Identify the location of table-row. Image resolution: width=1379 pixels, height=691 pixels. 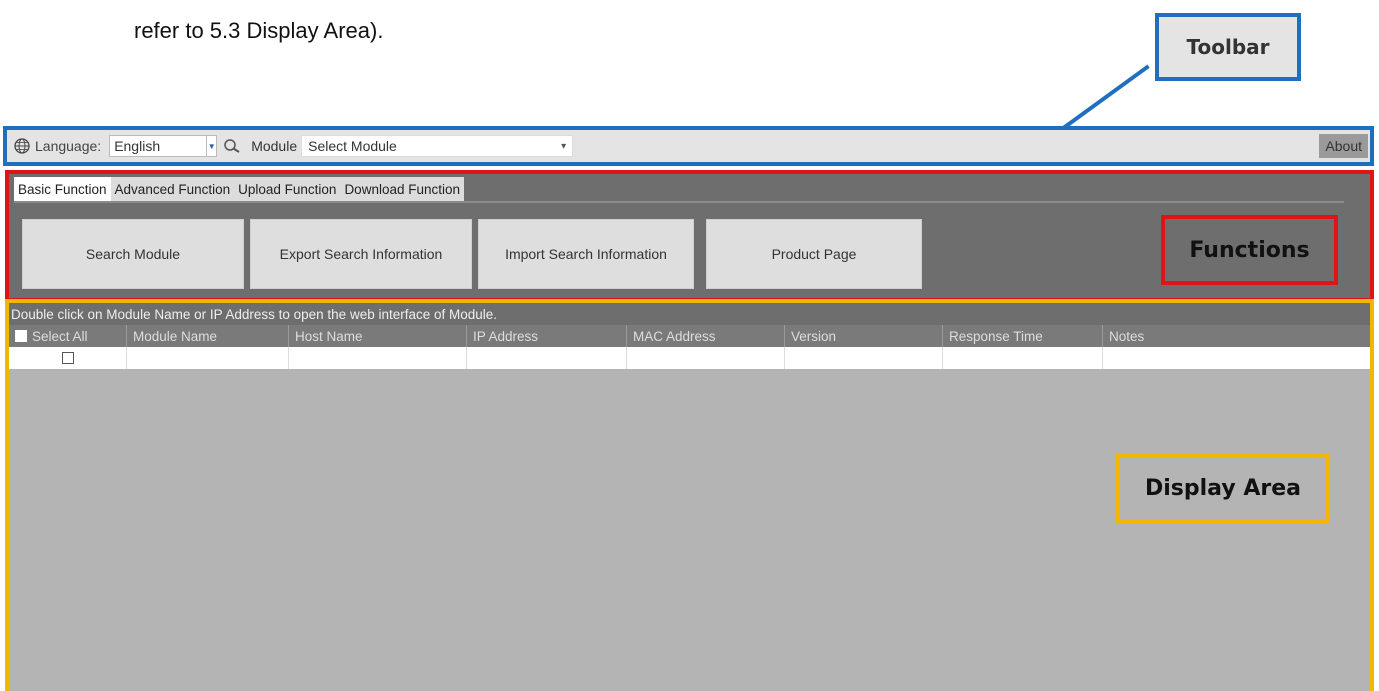
(689, 358).